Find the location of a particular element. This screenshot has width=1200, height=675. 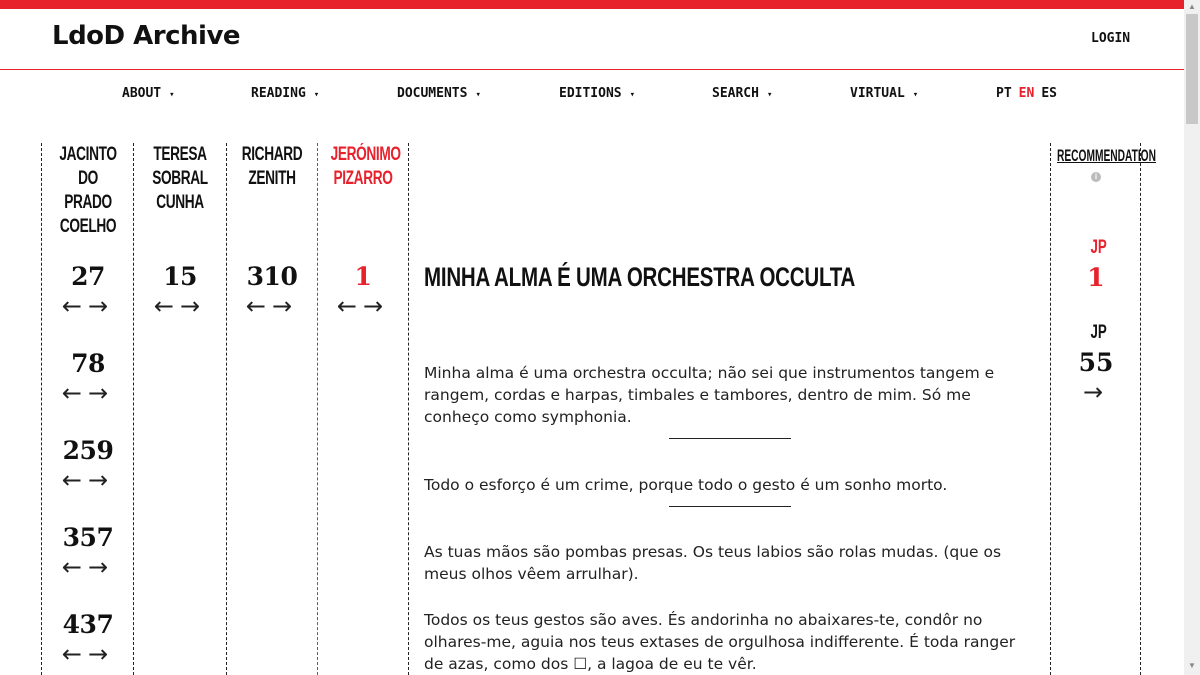

fragment-number: 1 is located at coordinates (363, 276).